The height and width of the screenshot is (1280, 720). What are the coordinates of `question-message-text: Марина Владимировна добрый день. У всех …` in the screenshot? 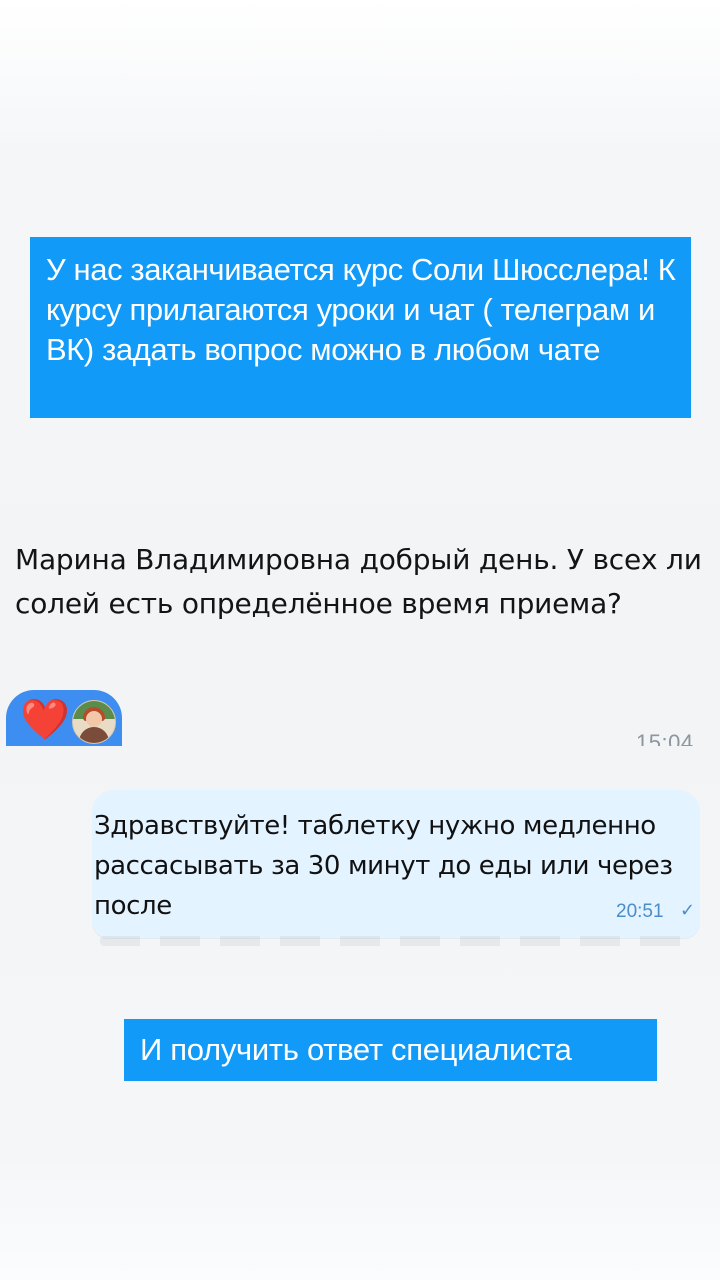 It's located at (358, 581).